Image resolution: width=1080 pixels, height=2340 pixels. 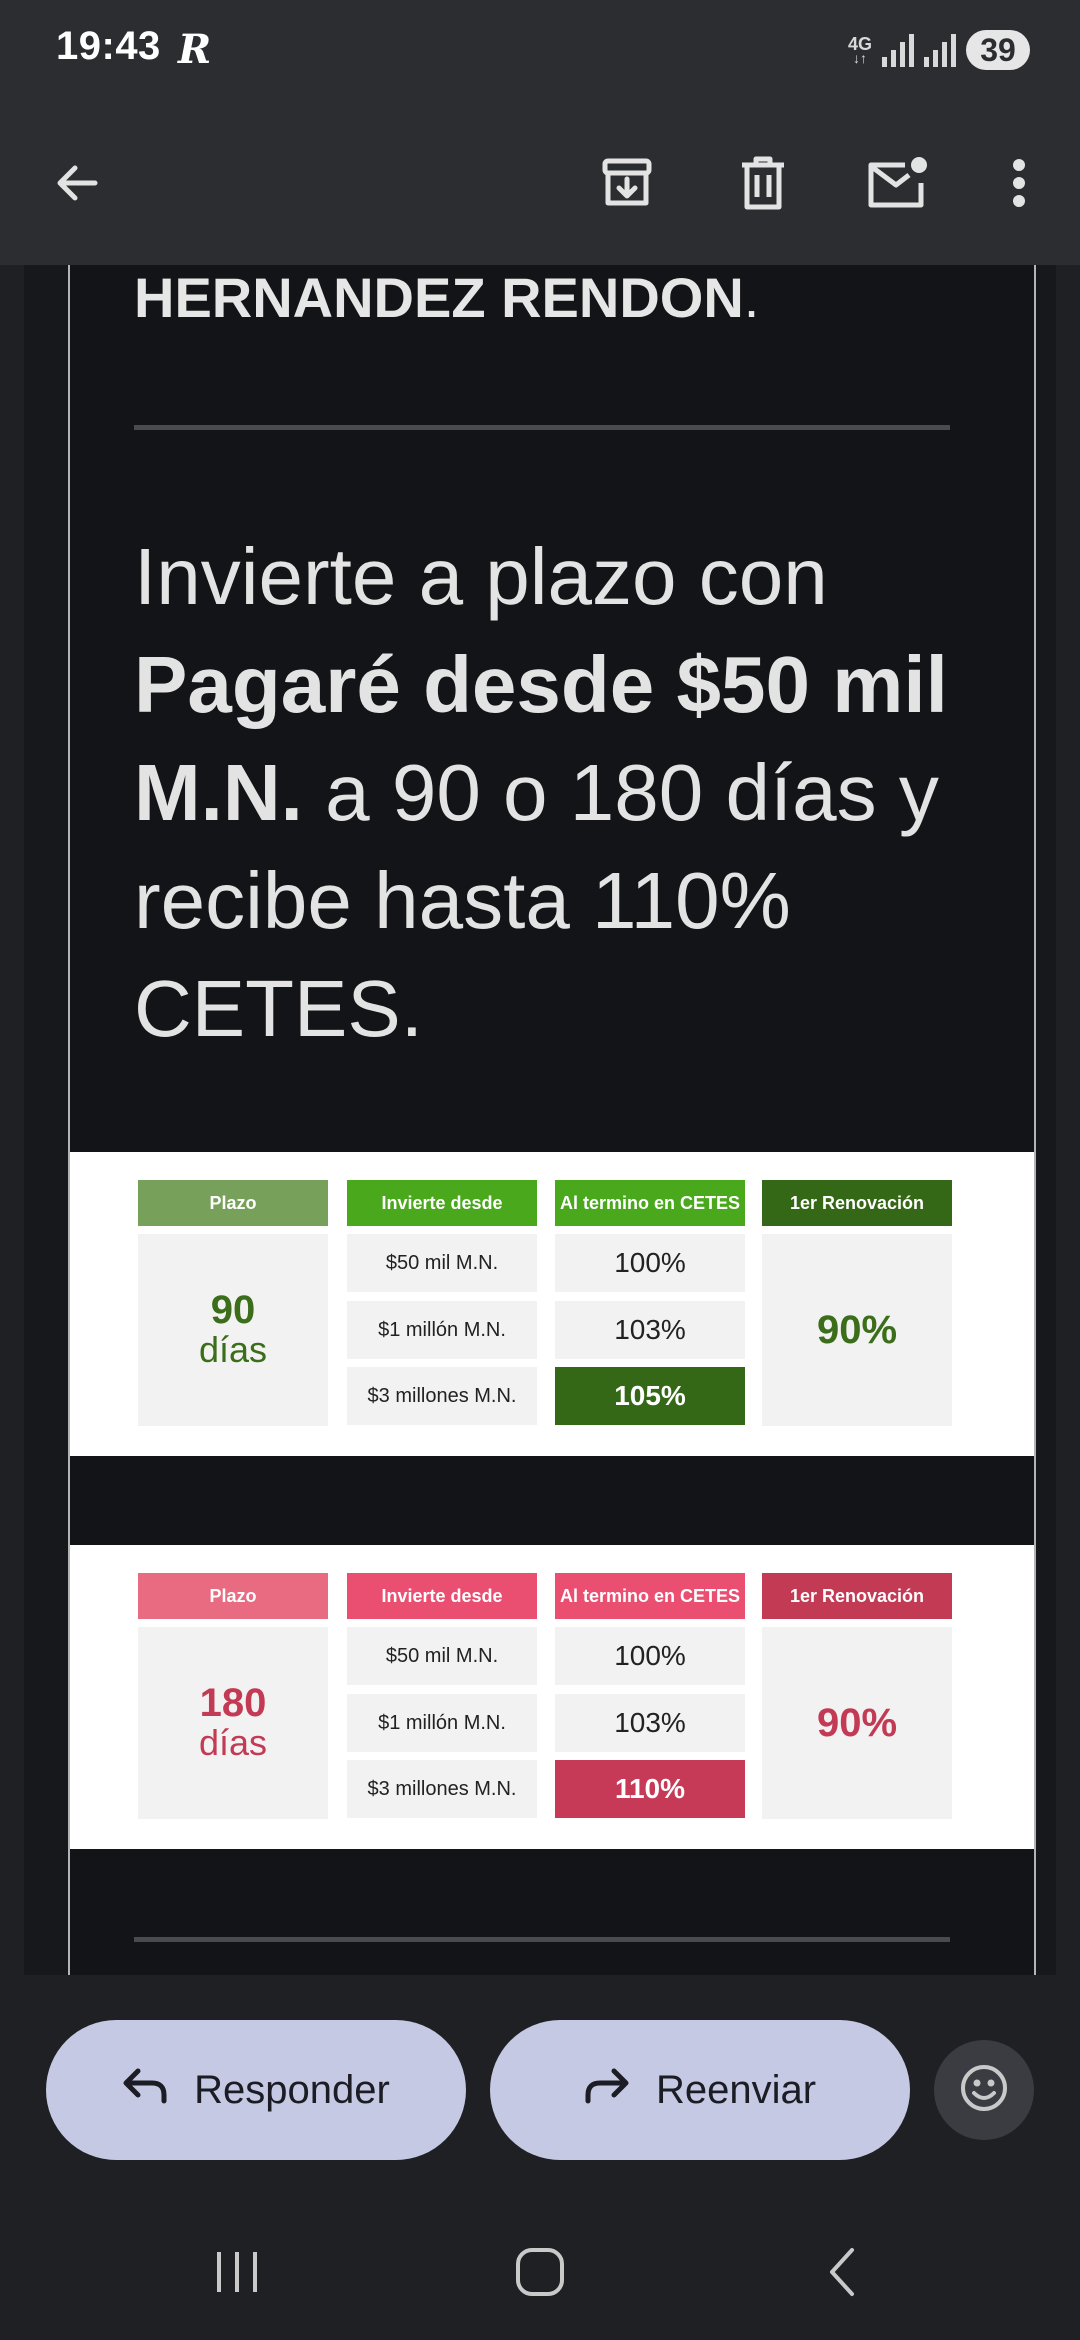 I want to click on recent-apps-icon, so click(x=237, y=2272).